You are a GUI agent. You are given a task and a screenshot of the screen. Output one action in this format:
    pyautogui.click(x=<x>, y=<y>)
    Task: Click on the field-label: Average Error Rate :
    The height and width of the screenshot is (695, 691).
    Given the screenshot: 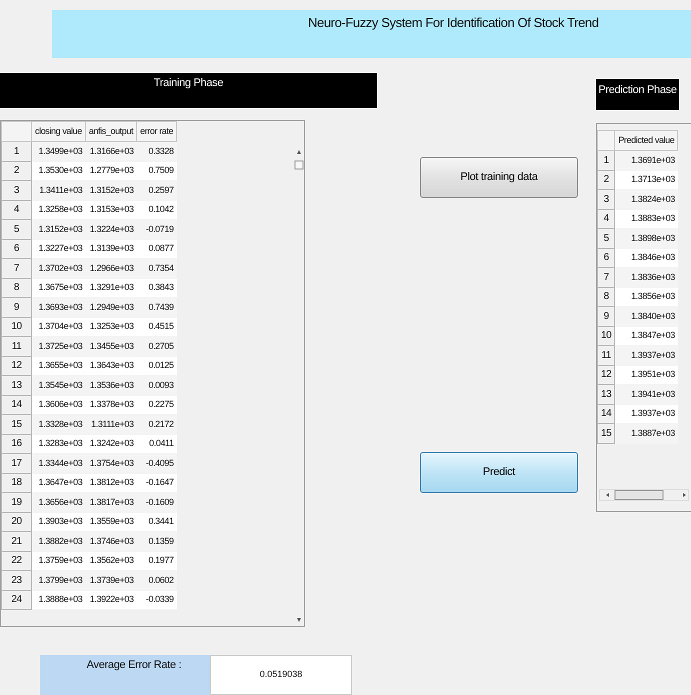 What is the action you would take?
    pyautogui.click(x=125, y=675)
    